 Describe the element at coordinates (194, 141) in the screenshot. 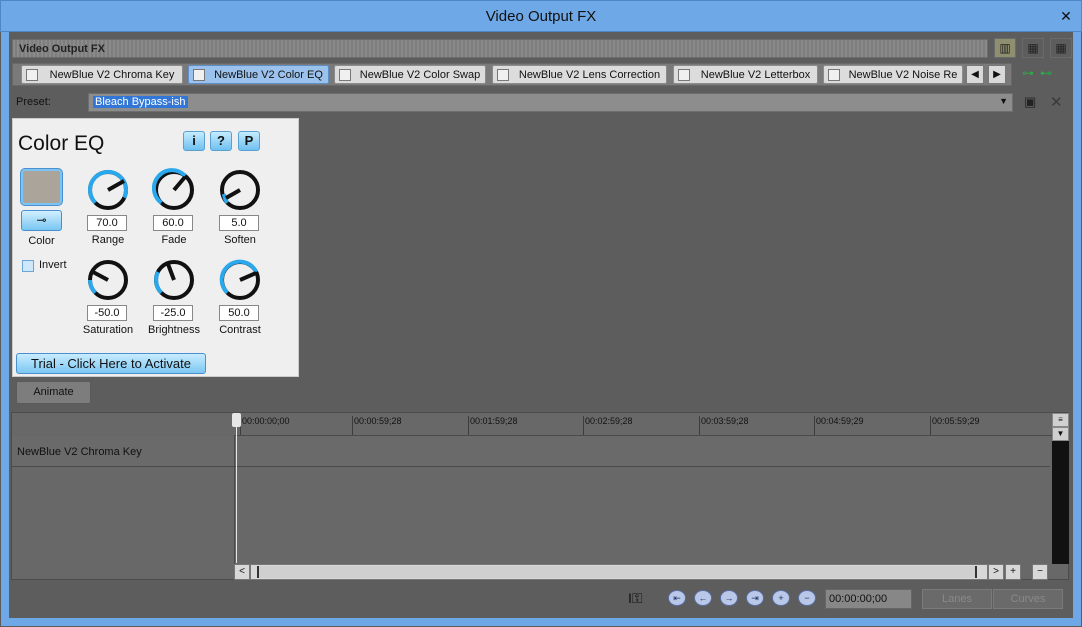

I see `info-button: i` at that location.